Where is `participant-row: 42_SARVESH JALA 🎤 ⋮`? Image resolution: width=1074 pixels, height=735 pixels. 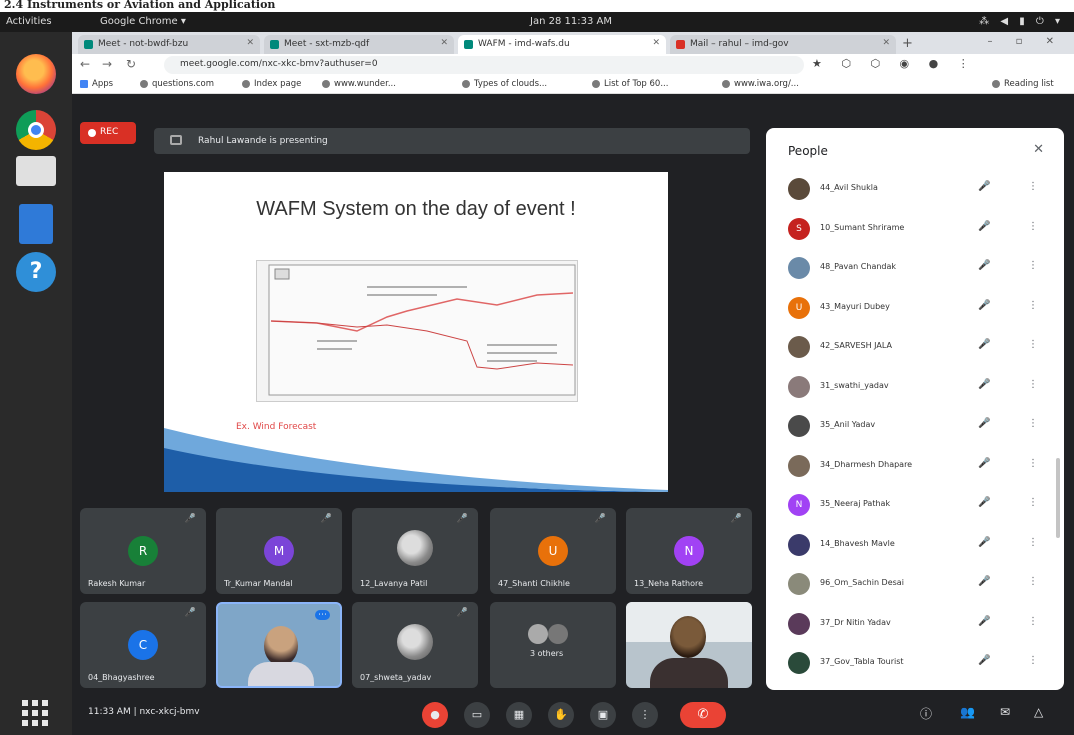 participant-row: 42_SARVESH JALA 🎤 ⋮ is located at coordinates (915, 349).